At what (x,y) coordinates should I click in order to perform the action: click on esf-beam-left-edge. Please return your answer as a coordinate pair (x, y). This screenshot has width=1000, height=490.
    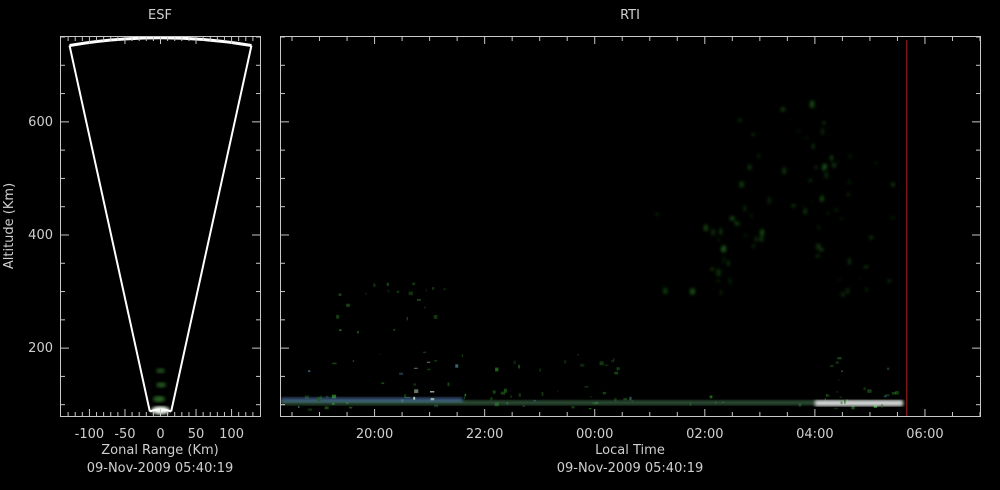
    Looking at the image, I should click on (109, 228).